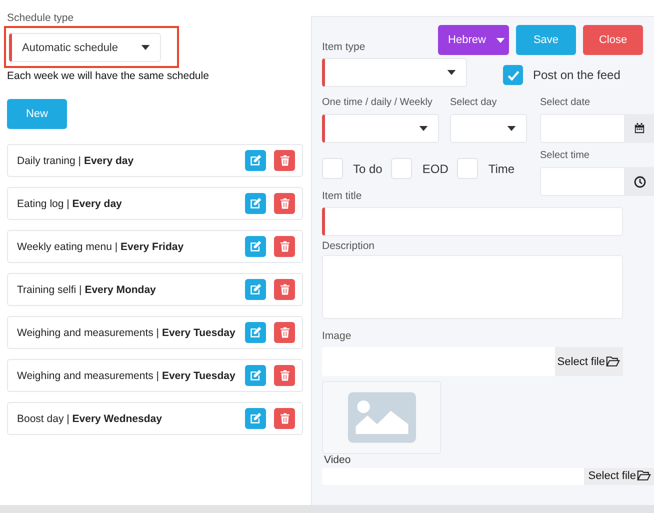 The width and height of the screenshot is (654, 513). What do you see at coordinates (76, 160) in the screenshot?
I see `item-text: Daily traning | Every day` at bounding box center [76, 160].